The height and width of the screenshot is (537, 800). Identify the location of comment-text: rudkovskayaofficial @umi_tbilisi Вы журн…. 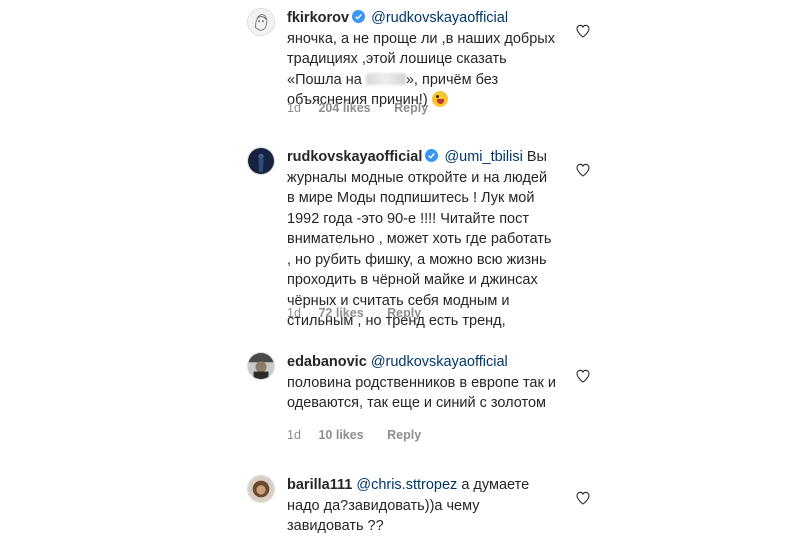
(422, 239).